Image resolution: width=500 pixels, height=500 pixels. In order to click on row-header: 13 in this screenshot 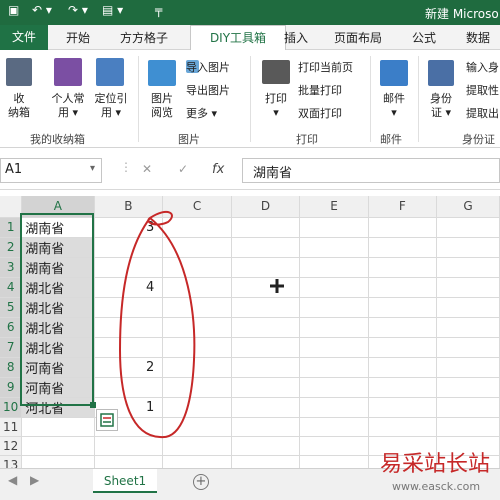, I will do `click(11, 461)`.